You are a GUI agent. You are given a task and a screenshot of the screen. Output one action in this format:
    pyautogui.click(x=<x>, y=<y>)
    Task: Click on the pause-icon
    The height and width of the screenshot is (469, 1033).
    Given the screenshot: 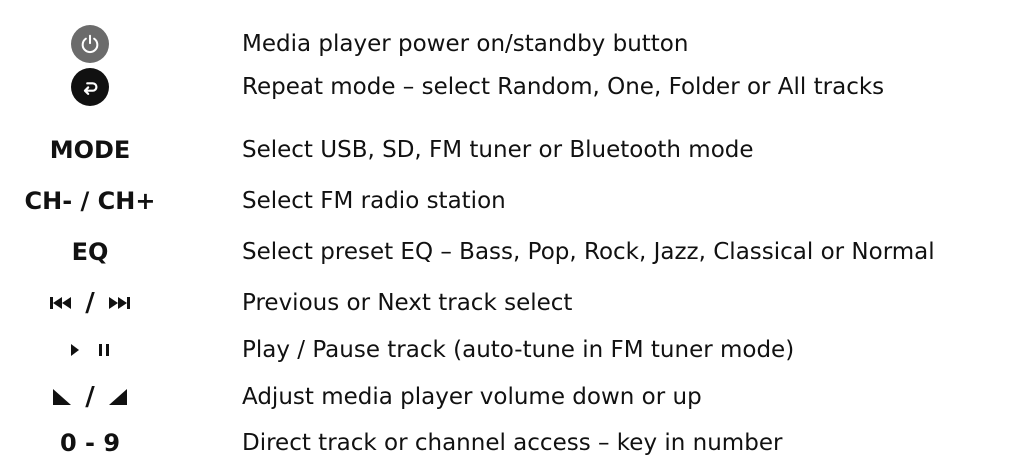 What is the action you would take?
    pyautogui.click(x=104, y=350)
    